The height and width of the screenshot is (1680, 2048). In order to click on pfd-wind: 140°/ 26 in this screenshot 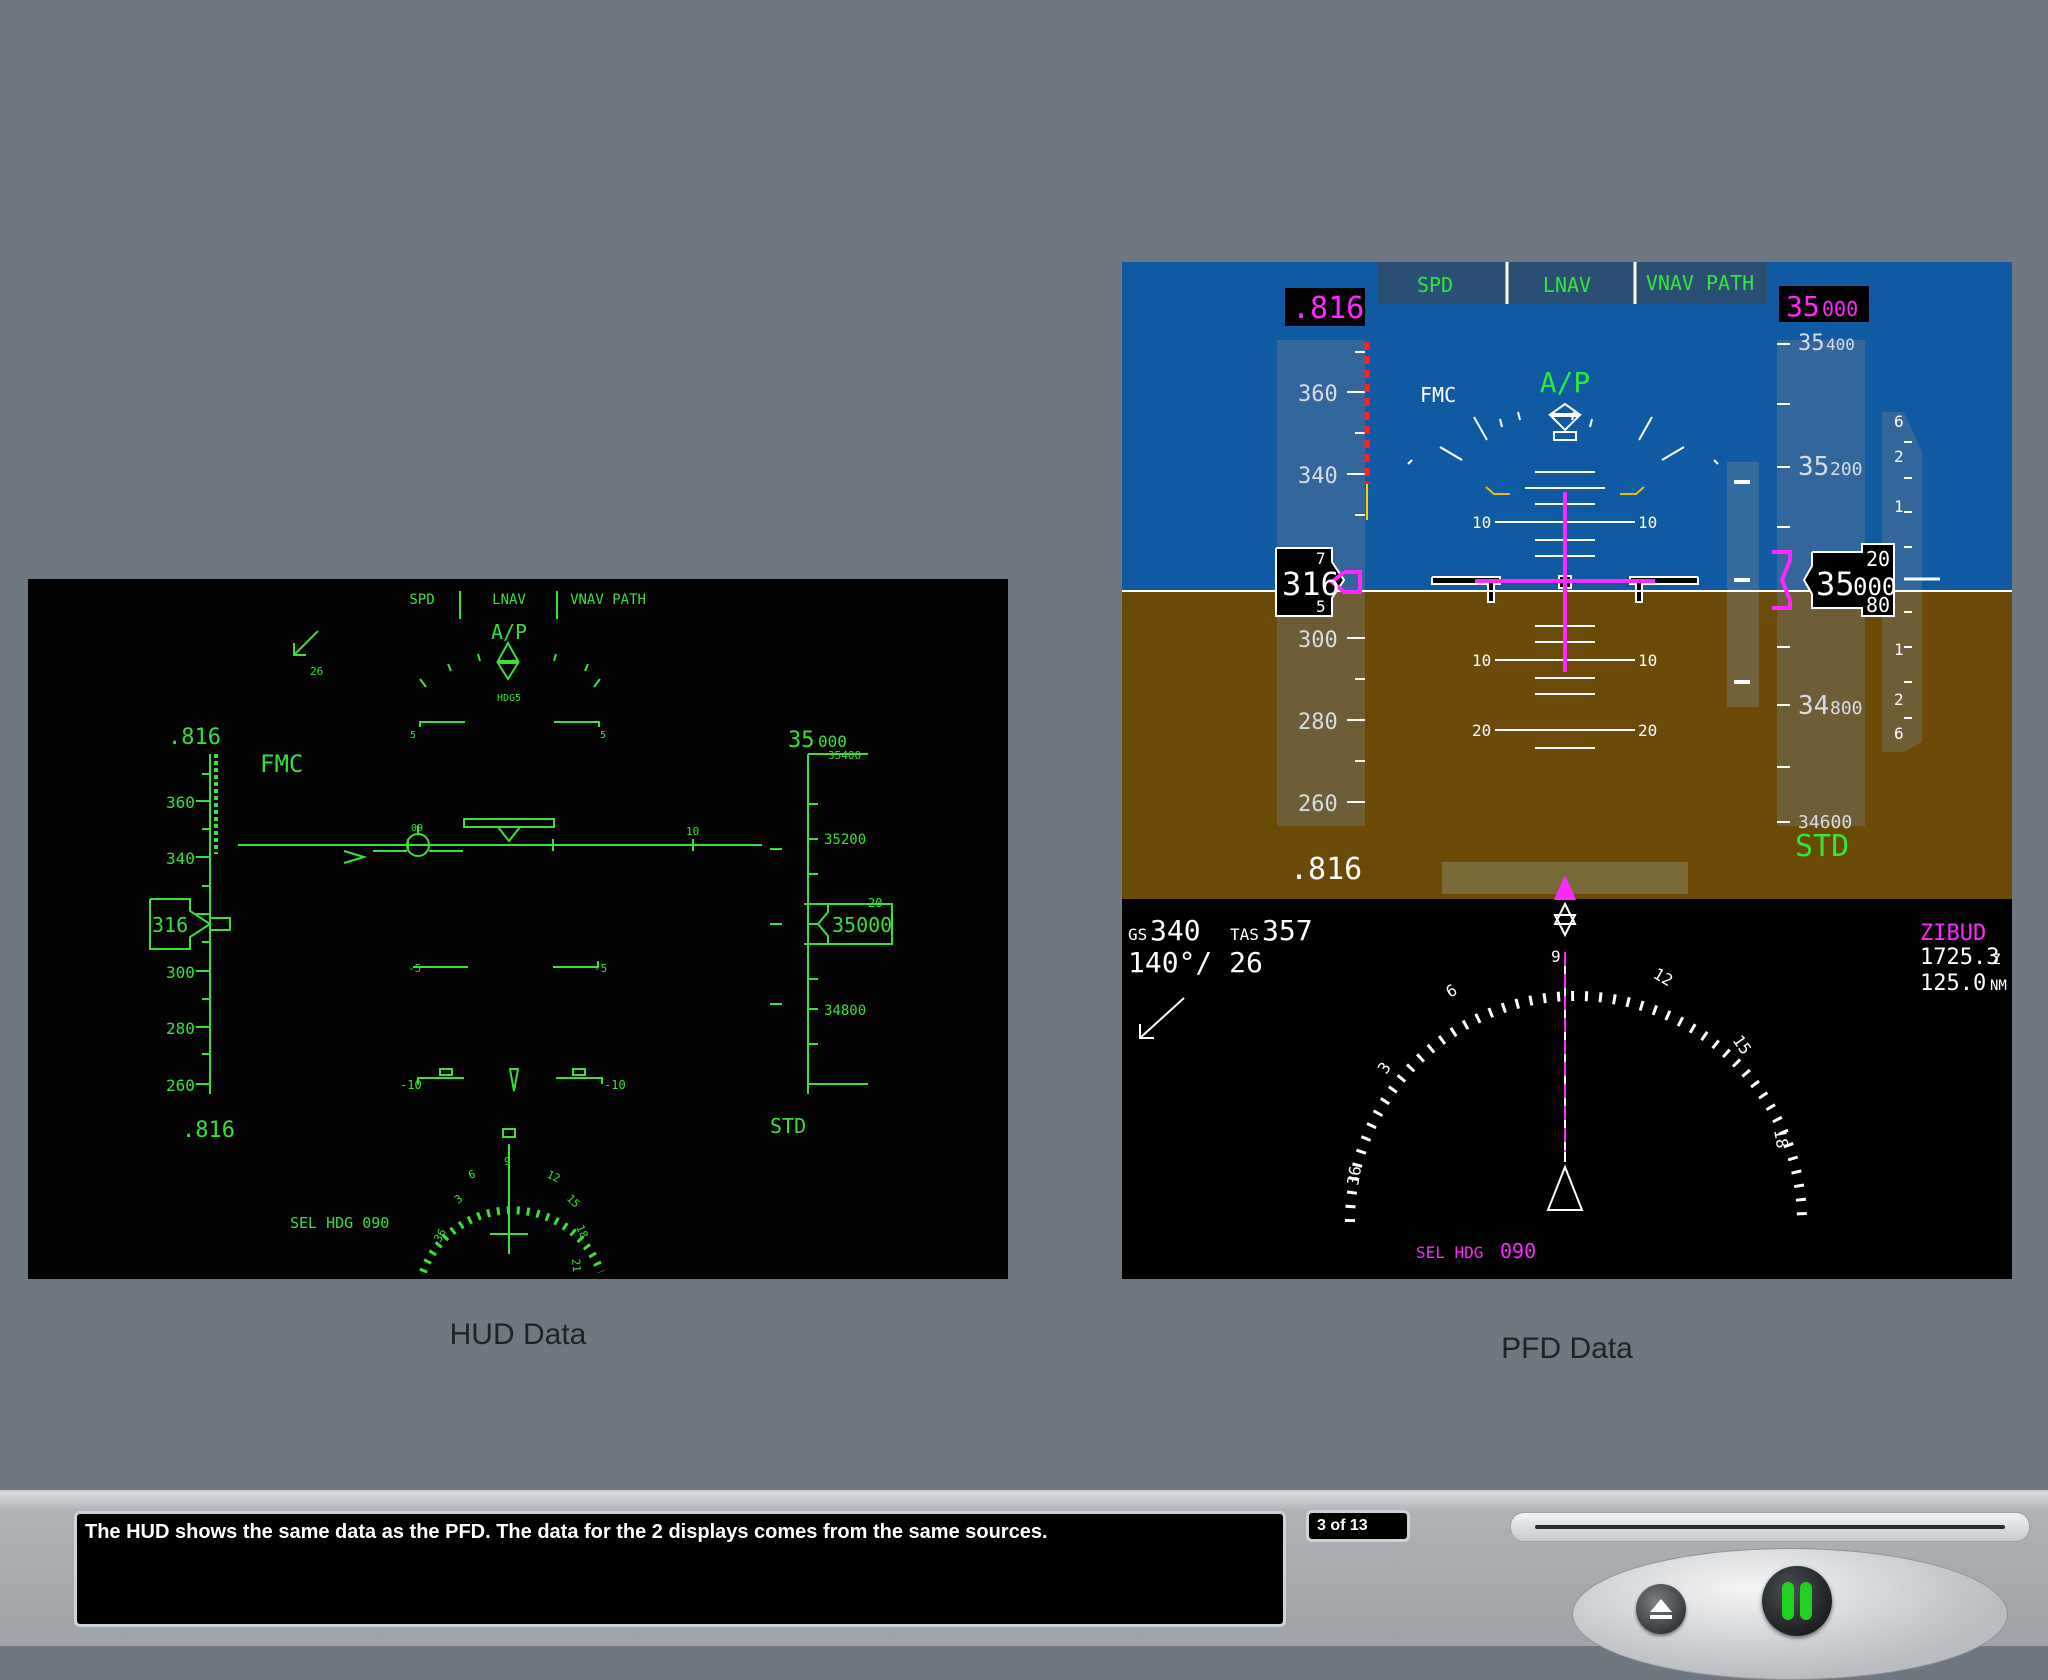, I will do `click(1195, 962)`.